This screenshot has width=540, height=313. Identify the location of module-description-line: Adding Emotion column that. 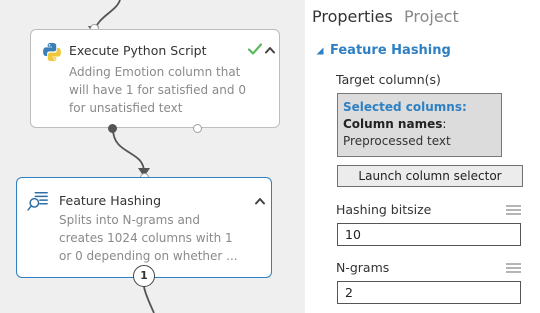
(155, 72).